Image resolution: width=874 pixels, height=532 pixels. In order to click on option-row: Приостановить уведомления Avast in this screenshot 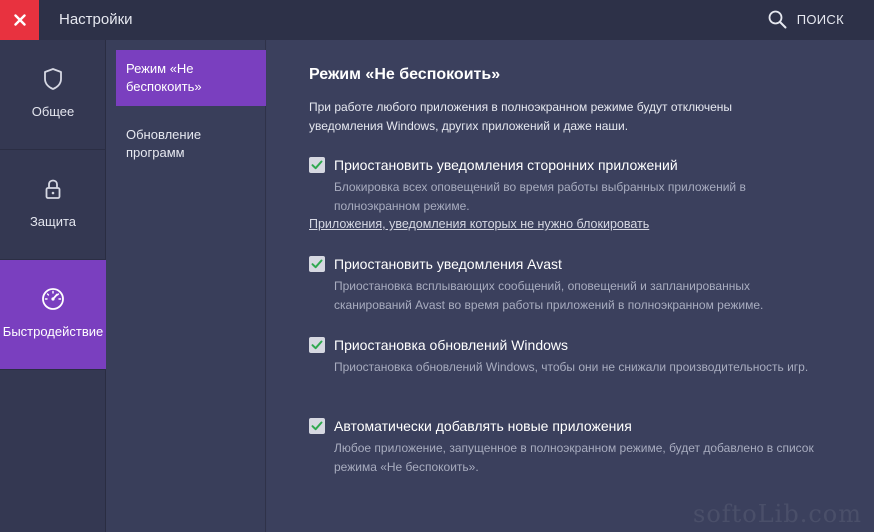, I will do `click(569, 264)`.